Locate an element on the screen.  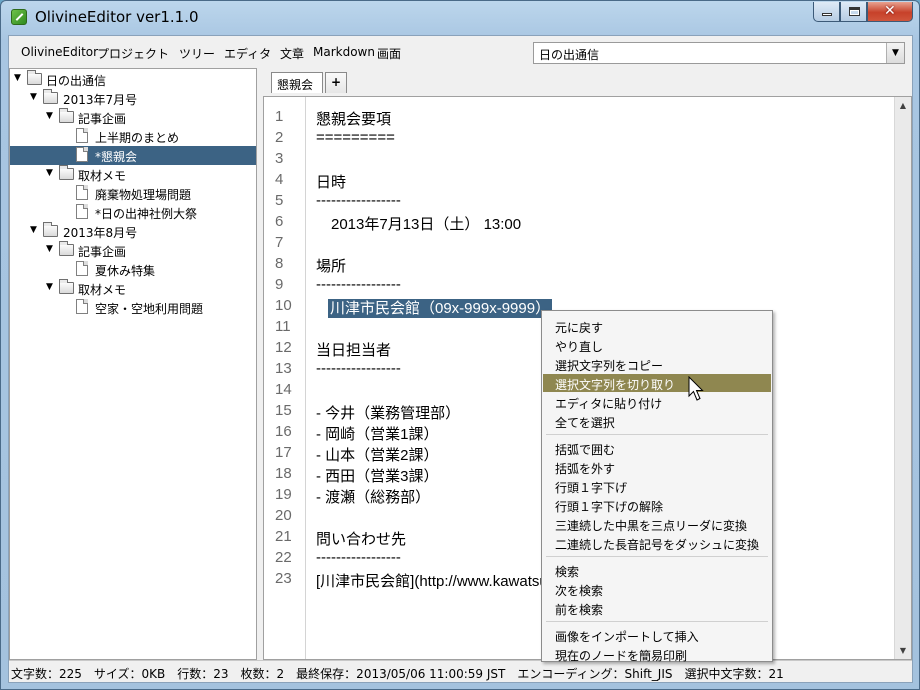
menu-view: 画面 is located at coordinates (389, 53).